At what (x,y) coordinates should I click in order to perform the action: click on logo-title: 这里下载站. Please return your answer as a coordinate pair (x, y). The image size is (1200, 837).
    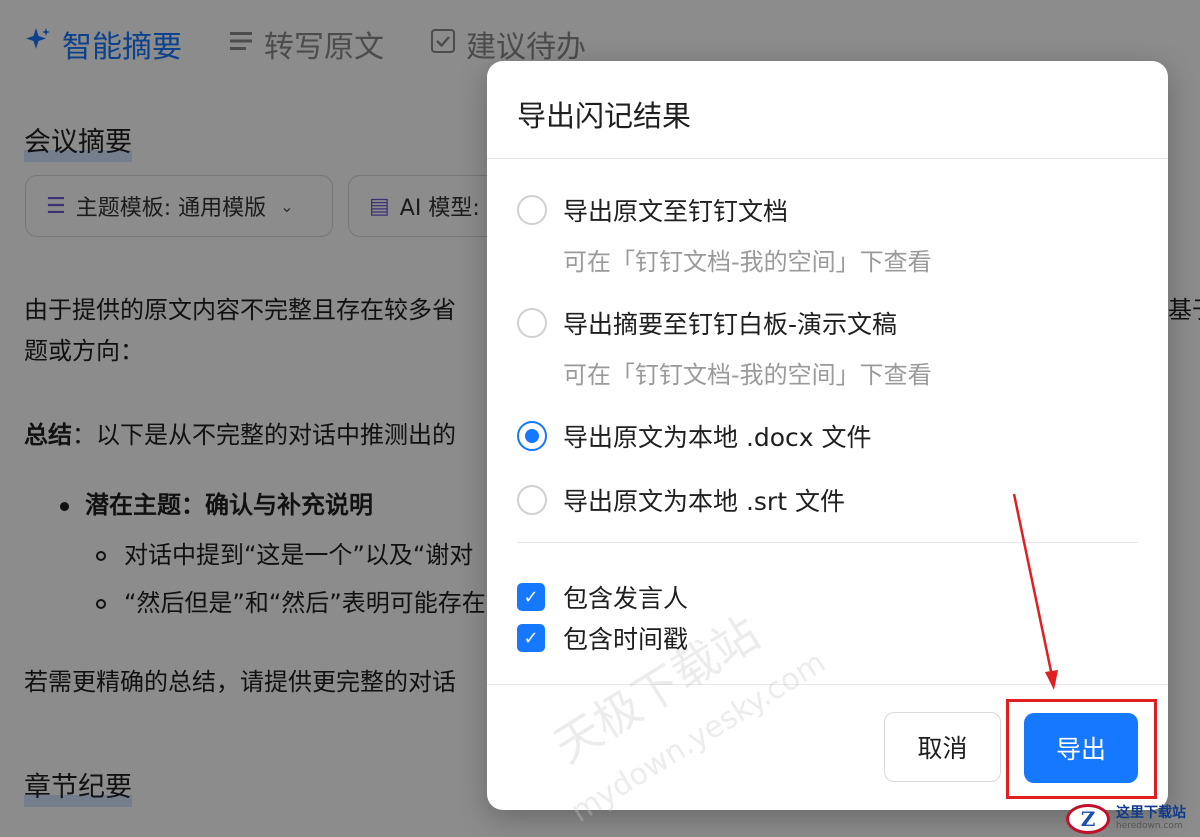
    Looking at the image, I should click on (1151, 813).